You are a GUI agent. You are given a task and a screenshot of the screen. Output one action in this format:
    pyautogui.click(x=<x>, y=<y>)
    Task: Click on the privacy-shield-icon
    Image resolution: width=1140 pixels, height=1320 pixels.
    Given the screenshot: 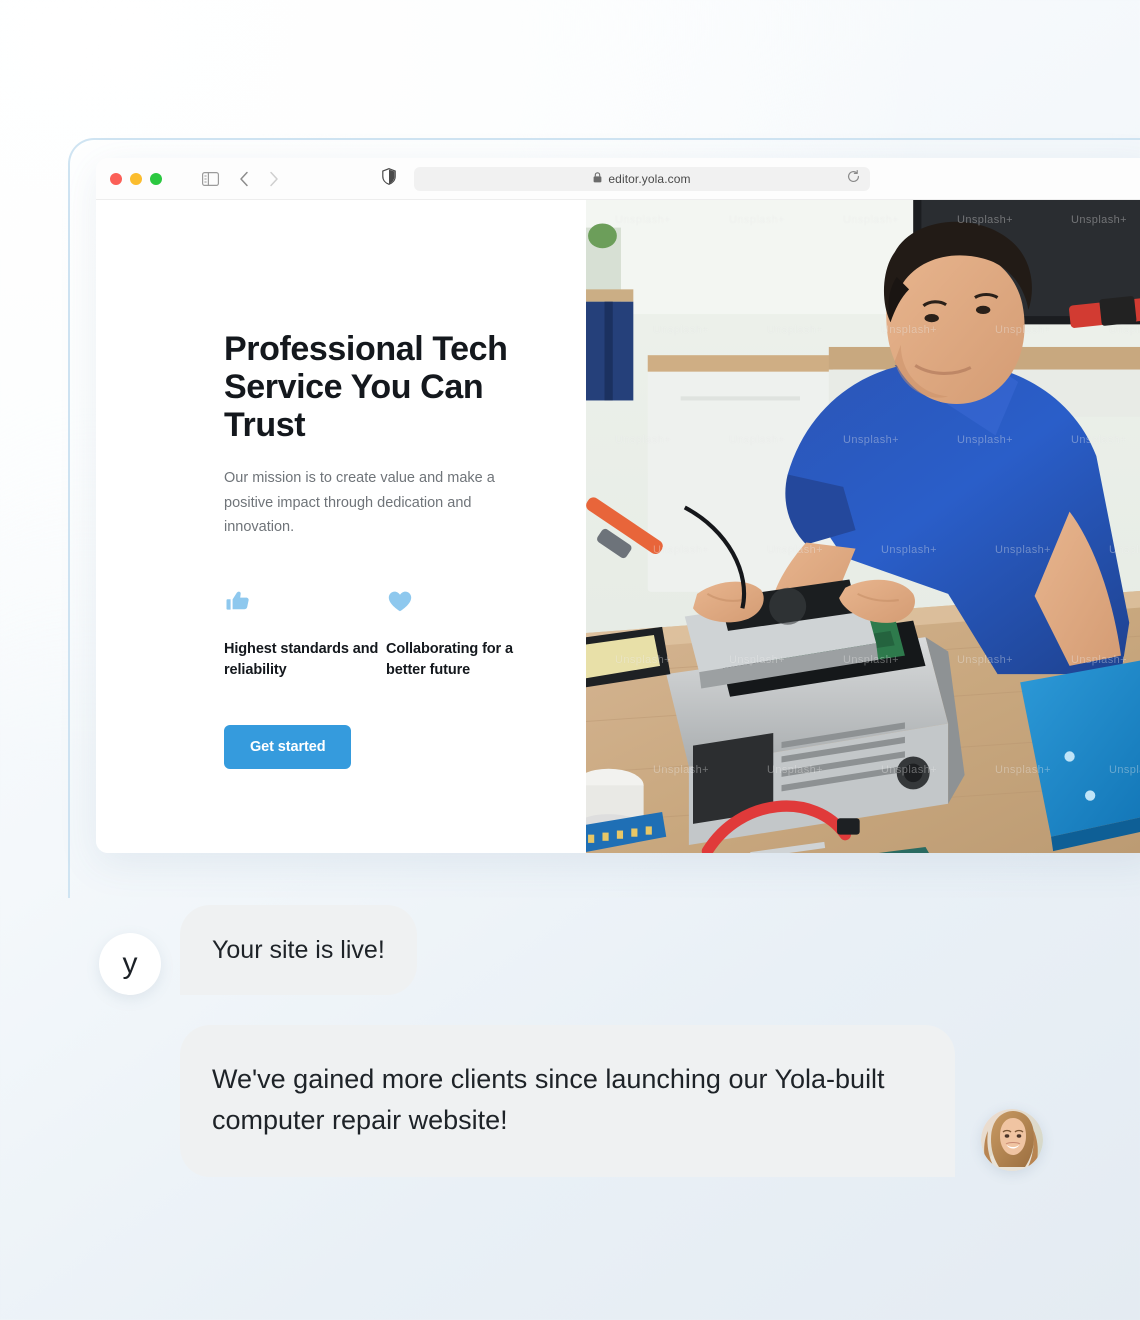 What is the action you would take?
    pyautogui.click(x=389, y=178)
    